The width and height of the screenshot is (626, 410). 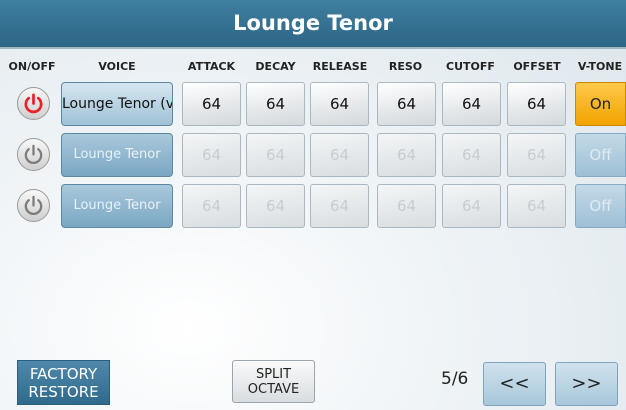 What do you see at coordinates (536, 206) in the screenshot?
I see `offset-value-3: 64` at bounding box center [536, 206].